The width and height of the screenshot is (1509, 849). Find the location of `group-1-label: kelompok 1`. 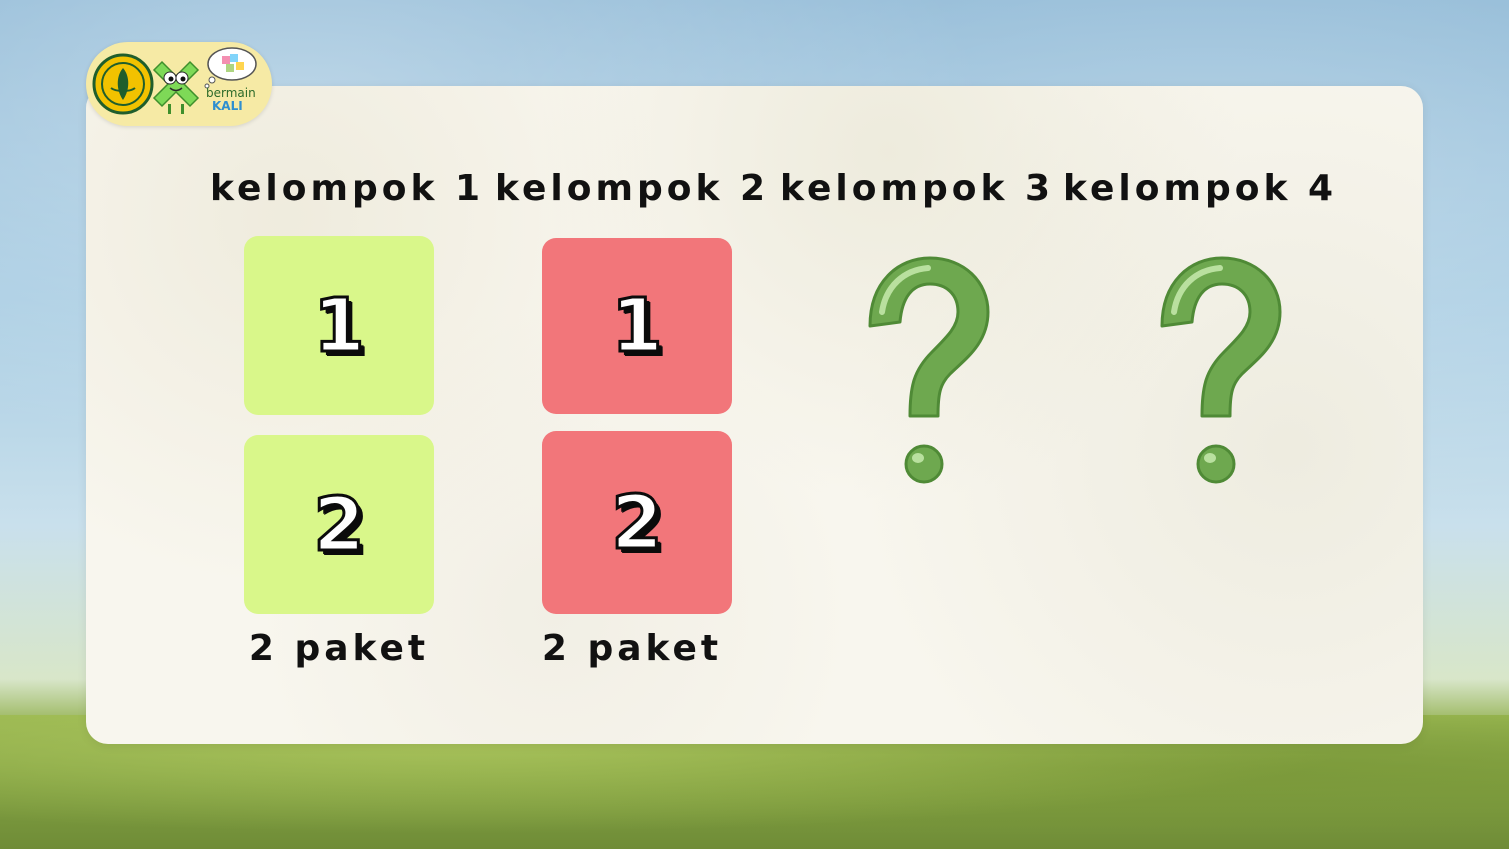

group-1-label: kelompok 1 is located at coordinates (347, 188).